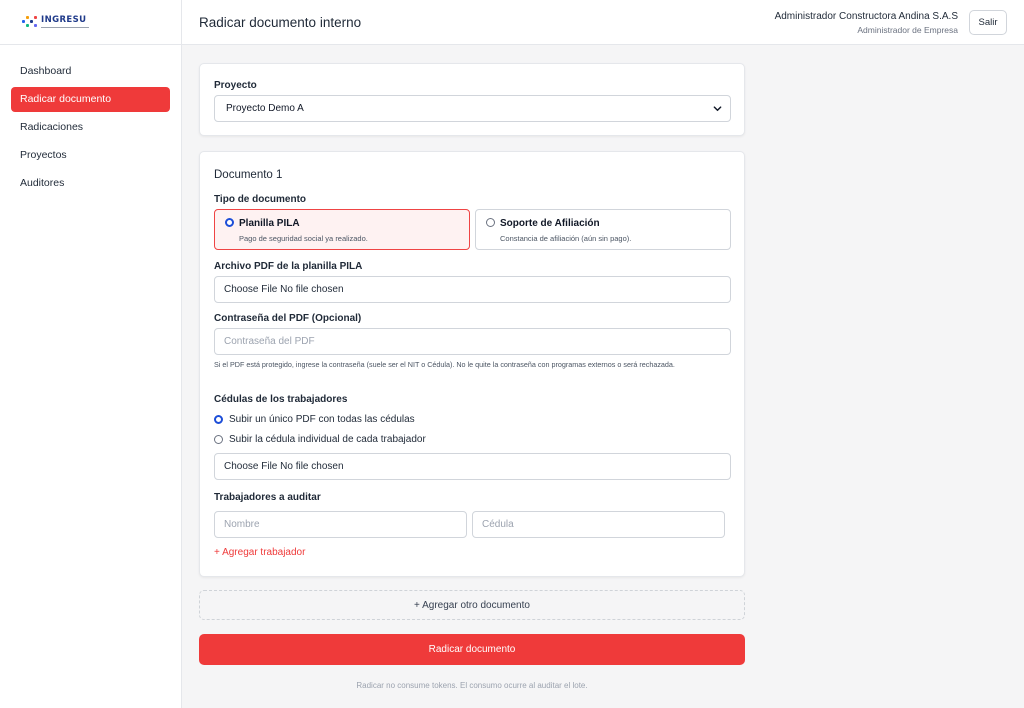  What do you see at coordinates (260, 199) in the screenshot?
I see `document-type-label: Tipo de documento` at bounding box center [260, 199].